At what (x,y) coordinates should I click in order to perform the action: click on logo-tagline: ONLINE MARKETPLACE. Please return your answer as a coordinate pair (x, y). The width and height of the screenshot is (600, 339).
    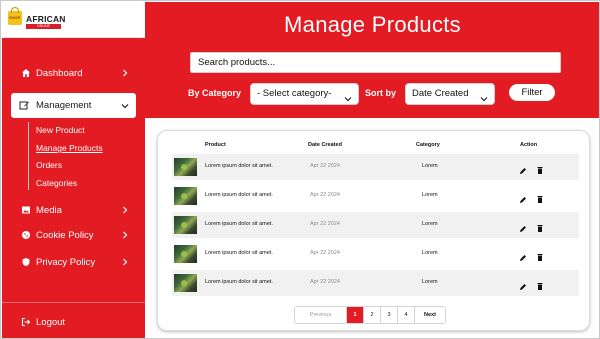
    Looking at the image, I should click on (43, 26).